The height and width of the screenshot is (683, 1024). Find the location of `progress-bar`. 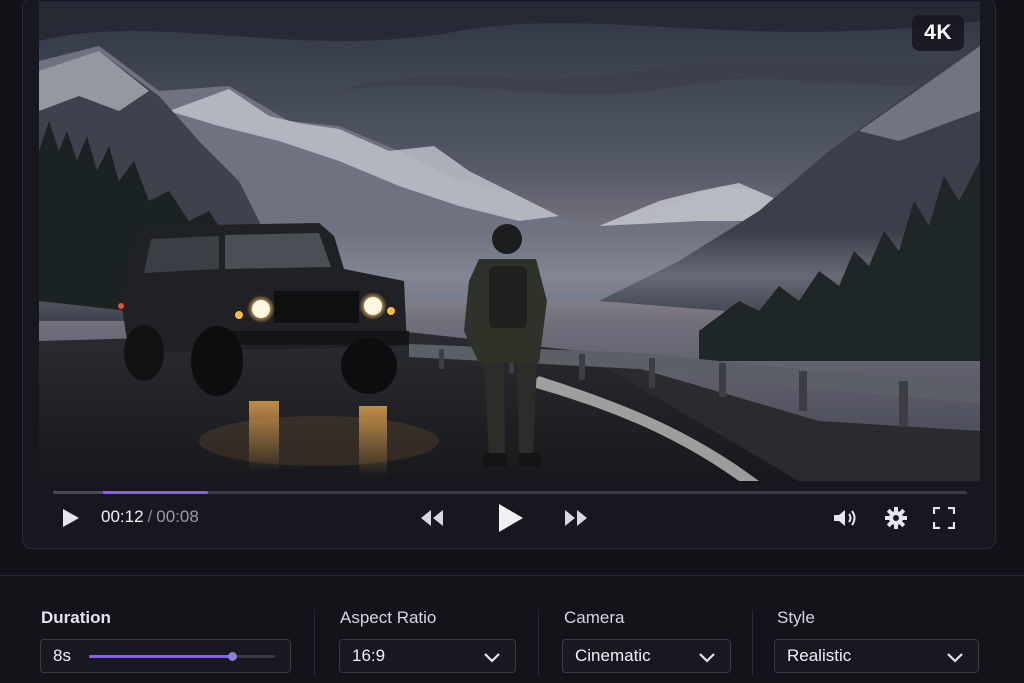

progress-bar is located at coordinates (510, 492).